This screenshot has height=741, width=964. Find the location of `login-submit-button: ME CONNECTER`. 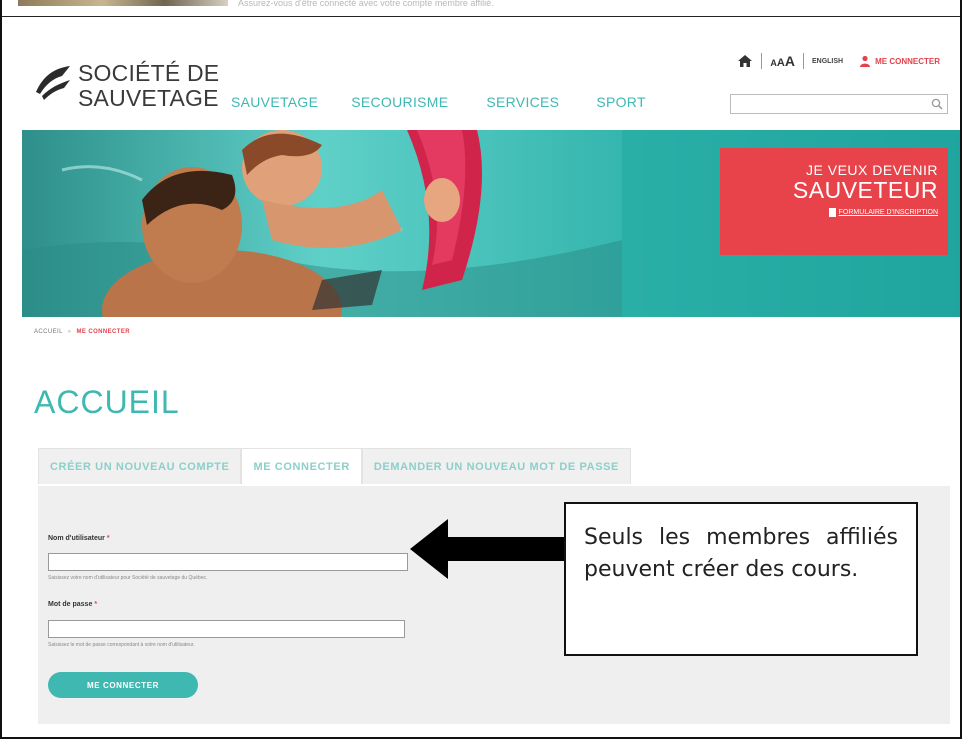

login-submit-button: ME CONNECTER is located at coordinates (123, 685).